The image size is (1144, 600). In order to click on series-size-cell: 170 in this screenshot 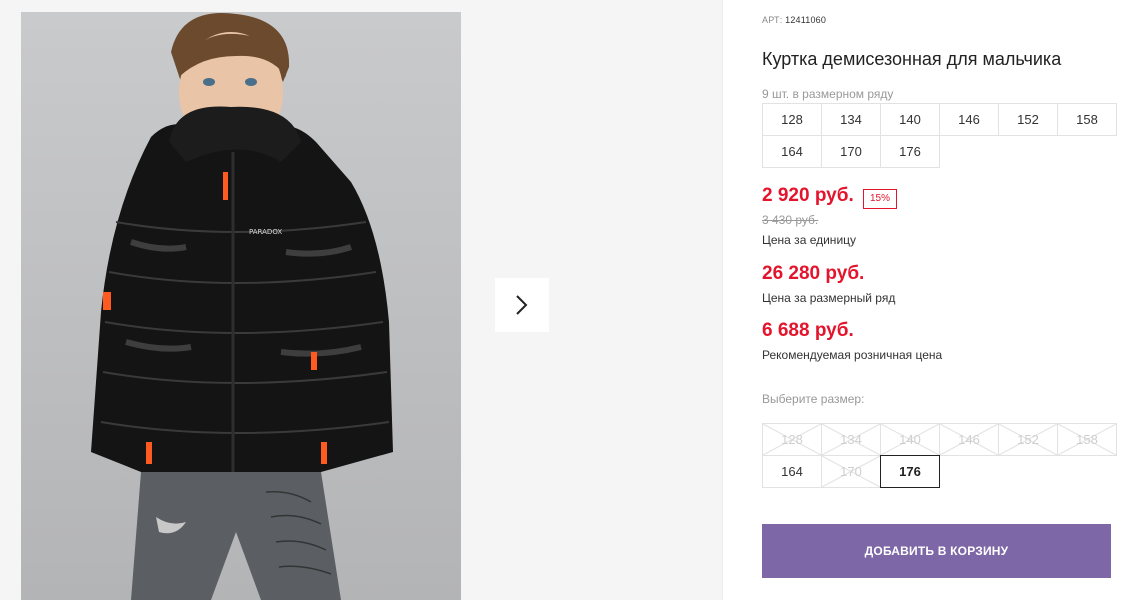, I will do `click(851, 151)`.